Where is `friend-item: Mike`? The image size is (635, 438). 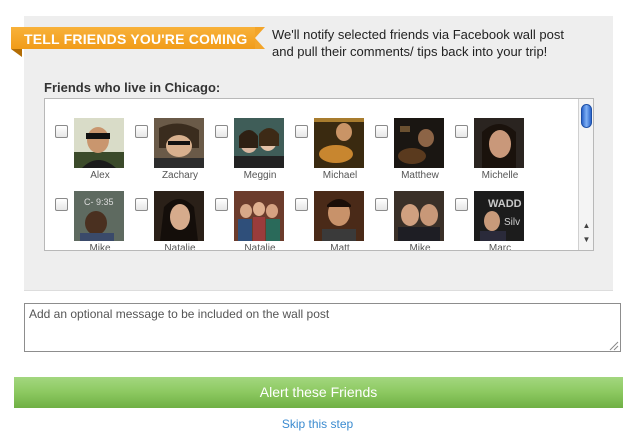
friend-item: Mike is located at coordinates (405, 220).